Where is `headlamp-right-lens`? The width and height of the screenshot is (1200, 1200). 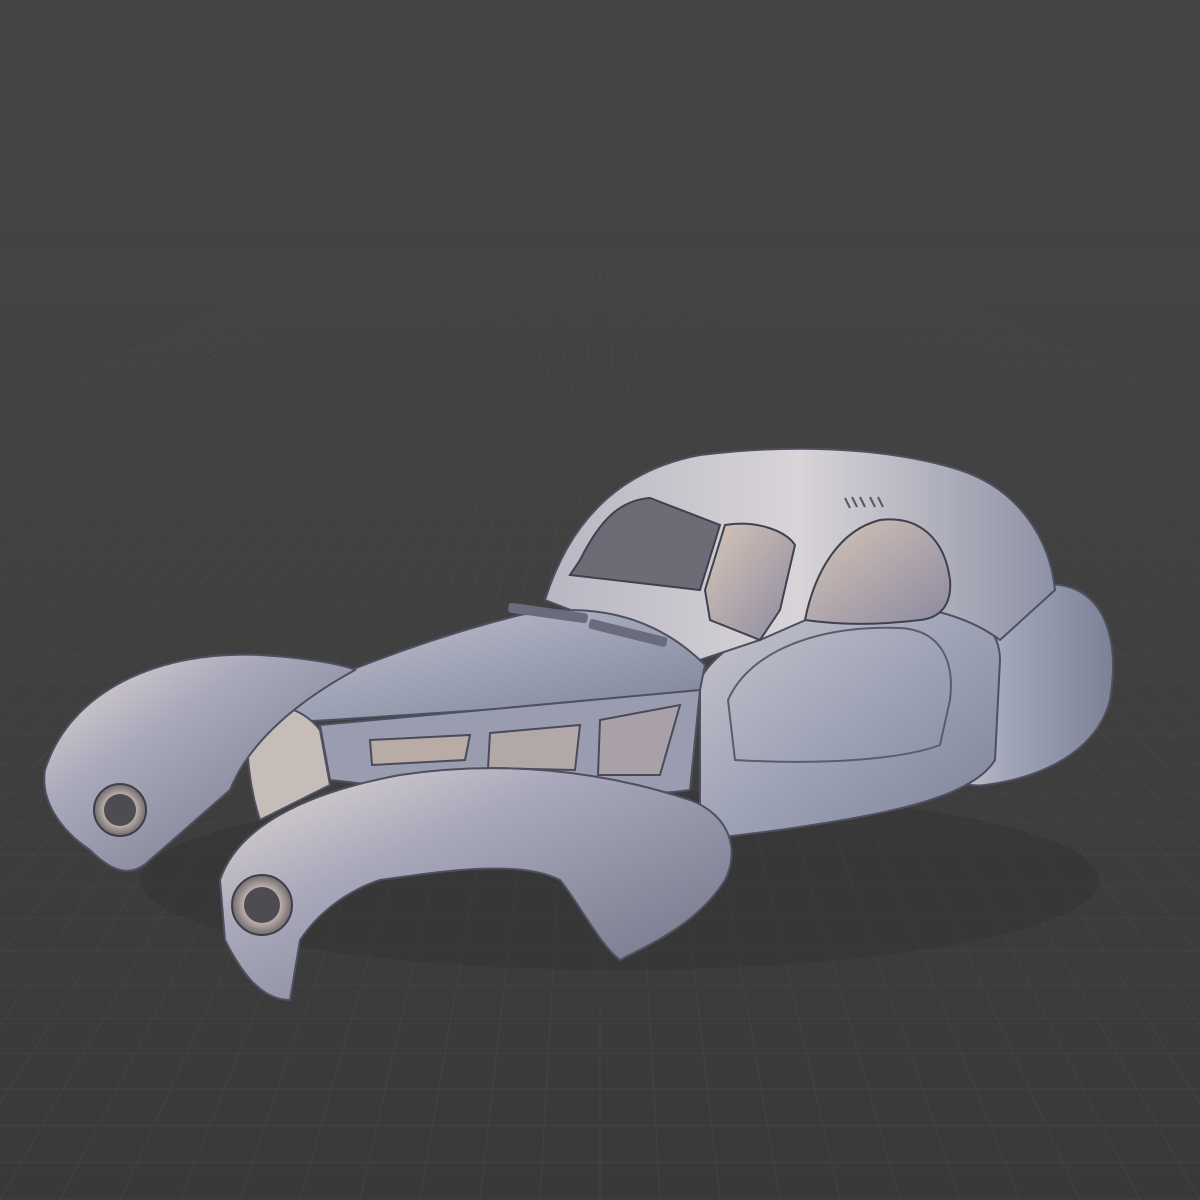
headlamp-right-lens is located at coordinates (262, 905).